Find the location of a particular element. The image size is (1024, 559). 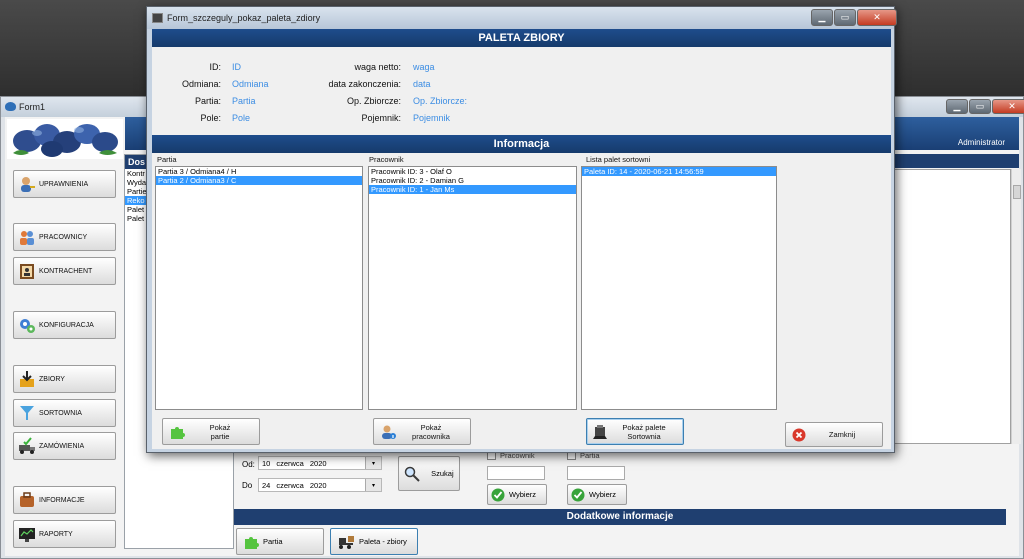

maximize-button: ▭ is located at coordinates (980, 106).